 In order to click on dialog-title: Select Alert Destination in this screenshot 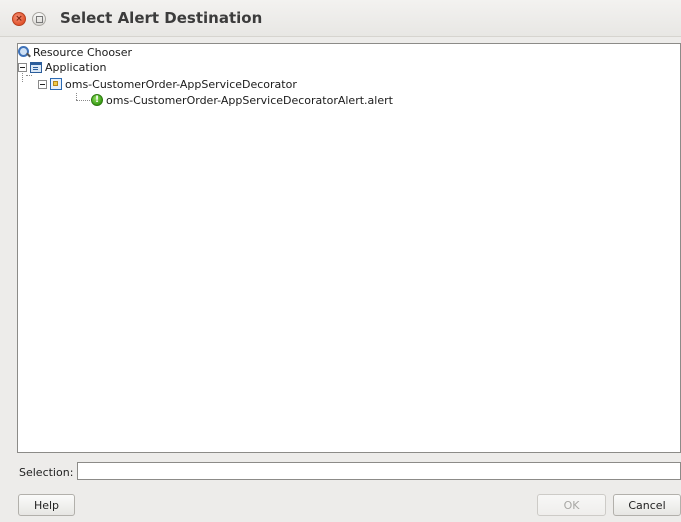, I will do `click(161, 18)`.